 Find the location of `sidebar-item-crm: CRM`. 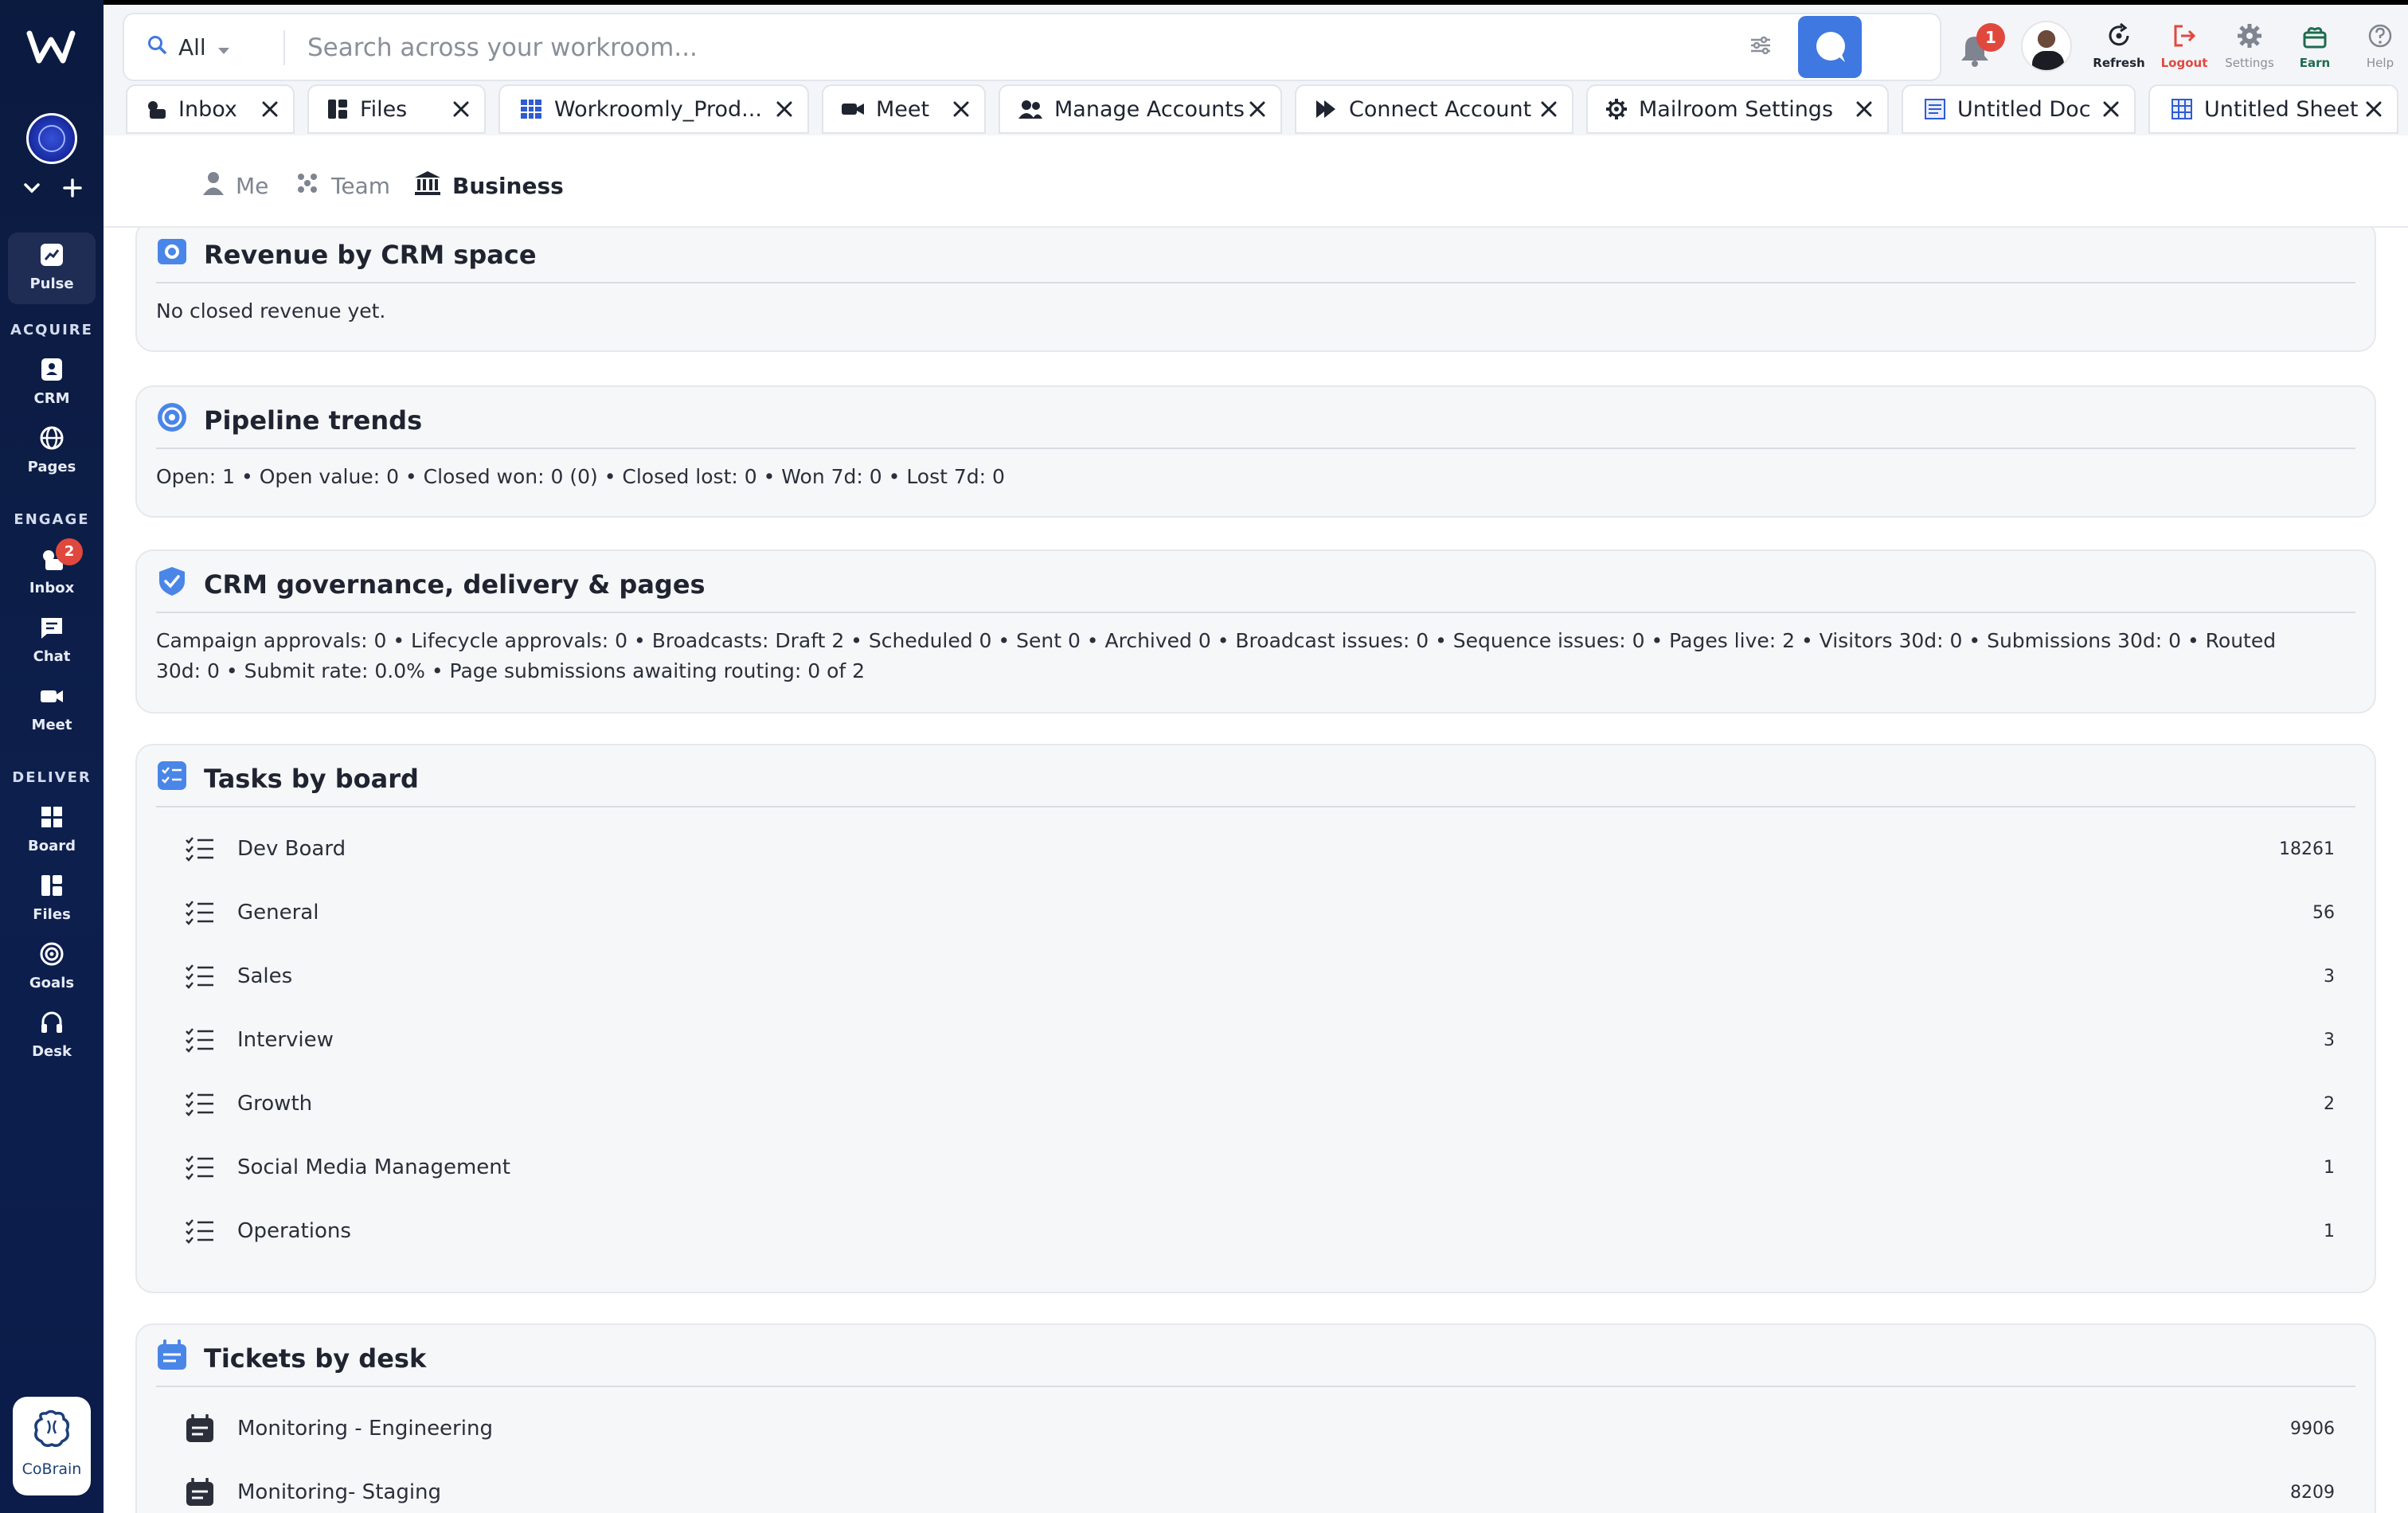

sidebar-item-crm: CRM is located at coordinates (52, 382).